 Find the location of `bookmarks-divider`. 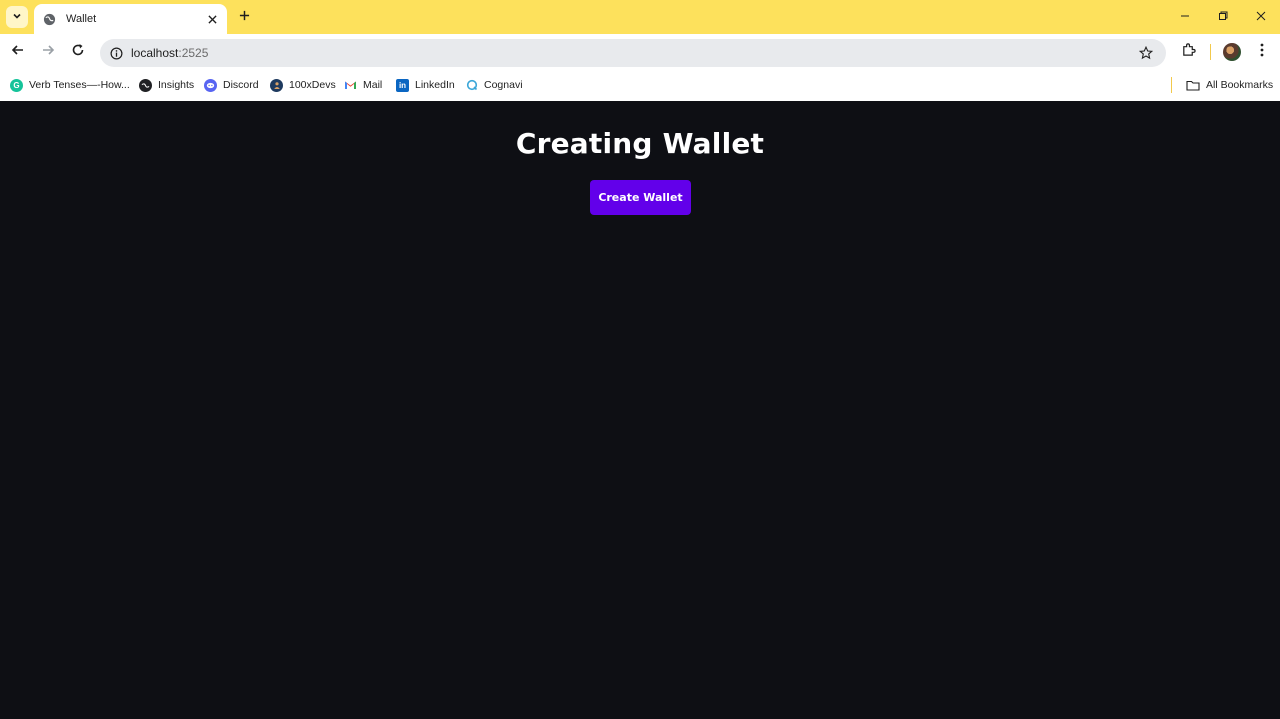

bookmarks-divider is located at coordinates (1171, 85).